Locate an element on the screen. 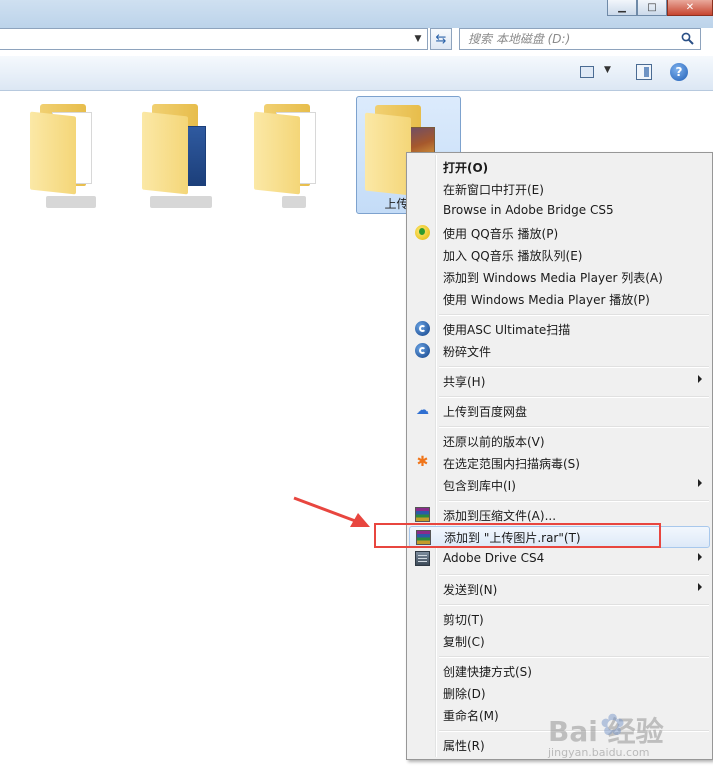  menu-item-label: 删除(D) is located at coordinates (464, 694).